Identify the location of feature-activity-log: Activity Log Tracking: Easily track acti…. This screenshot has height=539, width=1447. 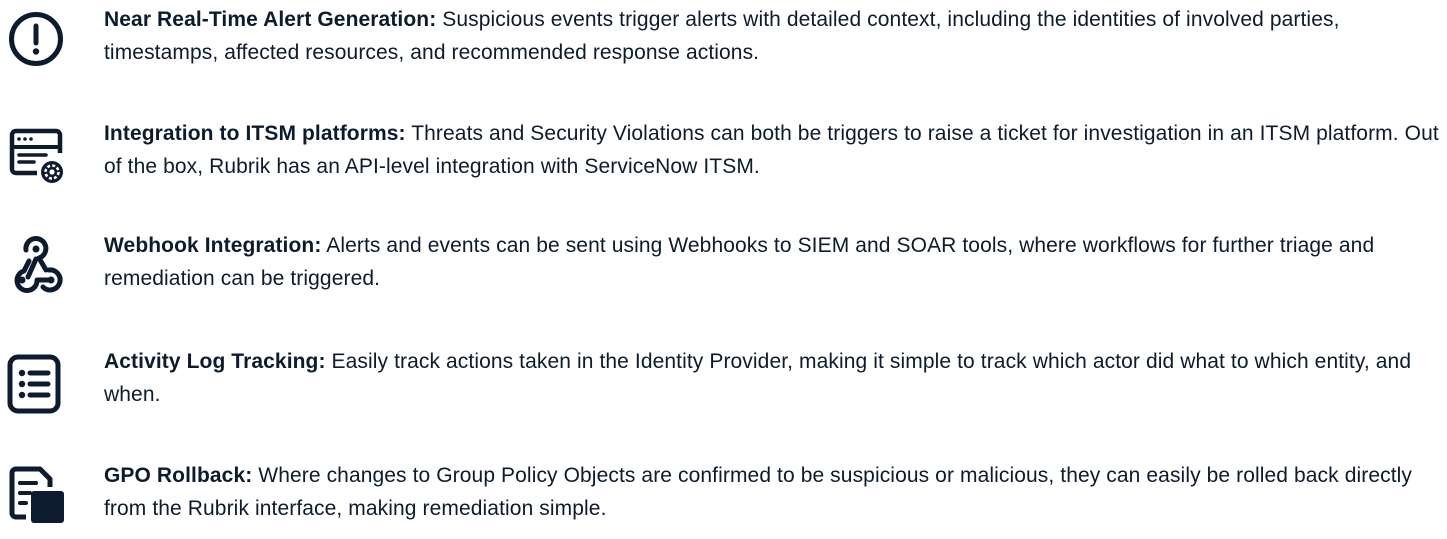
(723, 385).